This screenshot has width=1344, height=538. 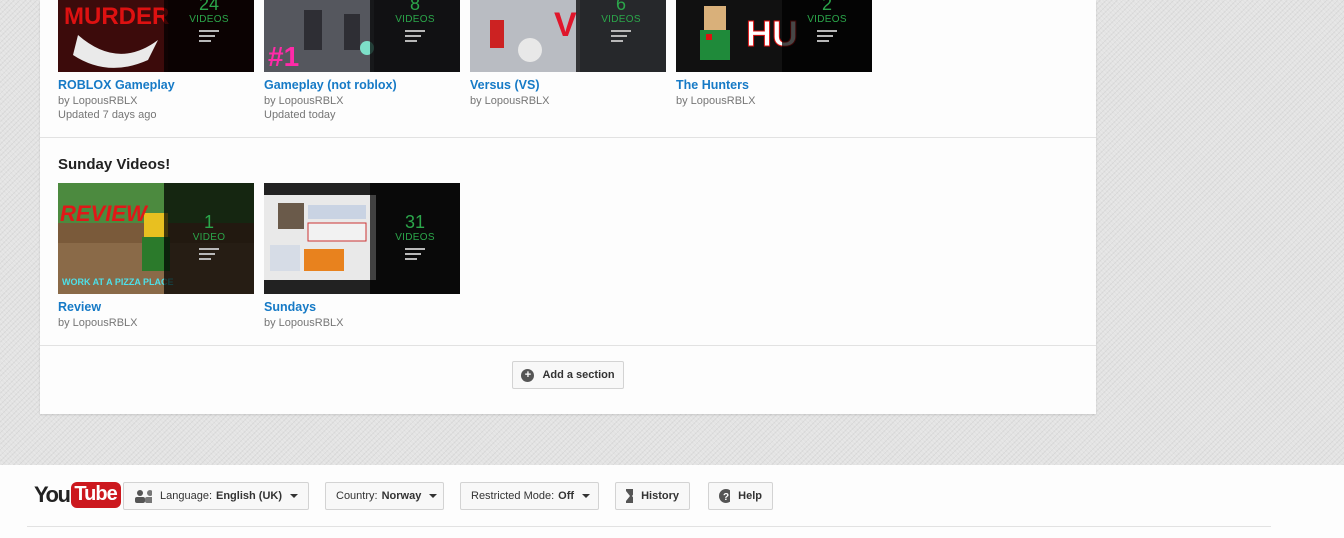 I want to click on video-count: 6, so click(x=620, y=7).